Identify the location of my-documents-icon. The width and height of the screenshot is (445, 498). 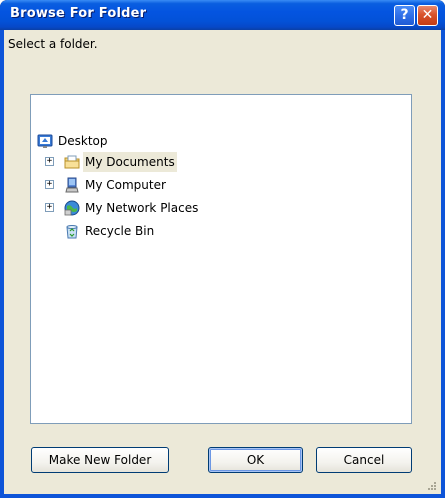
(72, 162).